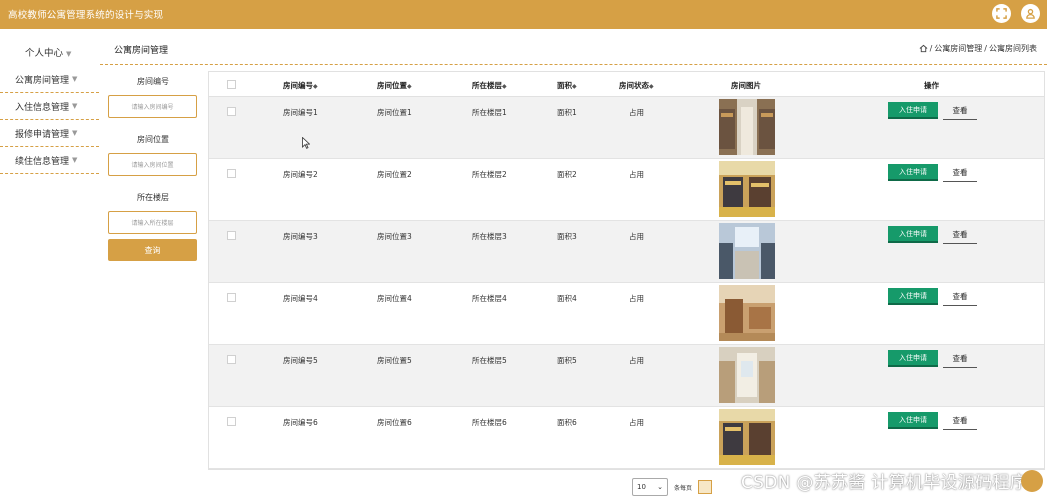 The image size is (1047, 498). I want to click on col-photo: 房间图片, so click(746, 85).